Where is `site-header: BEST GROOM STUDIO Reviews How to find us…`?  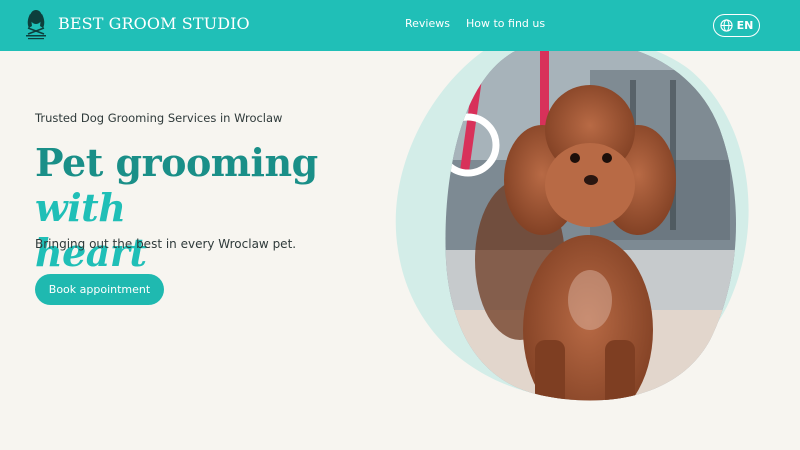
site-header: BEST GROOM STUDIO Reviews How to find us… is located at coordinates (400, 25).